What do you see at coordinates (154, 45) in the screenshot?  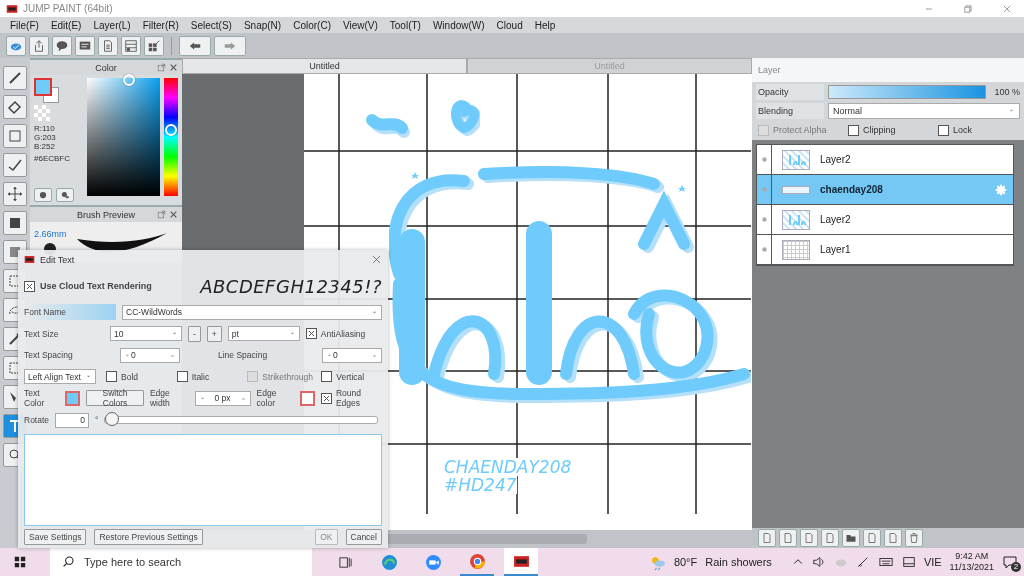 I see `grid-edit-icon` at bounding box center [154, 45].